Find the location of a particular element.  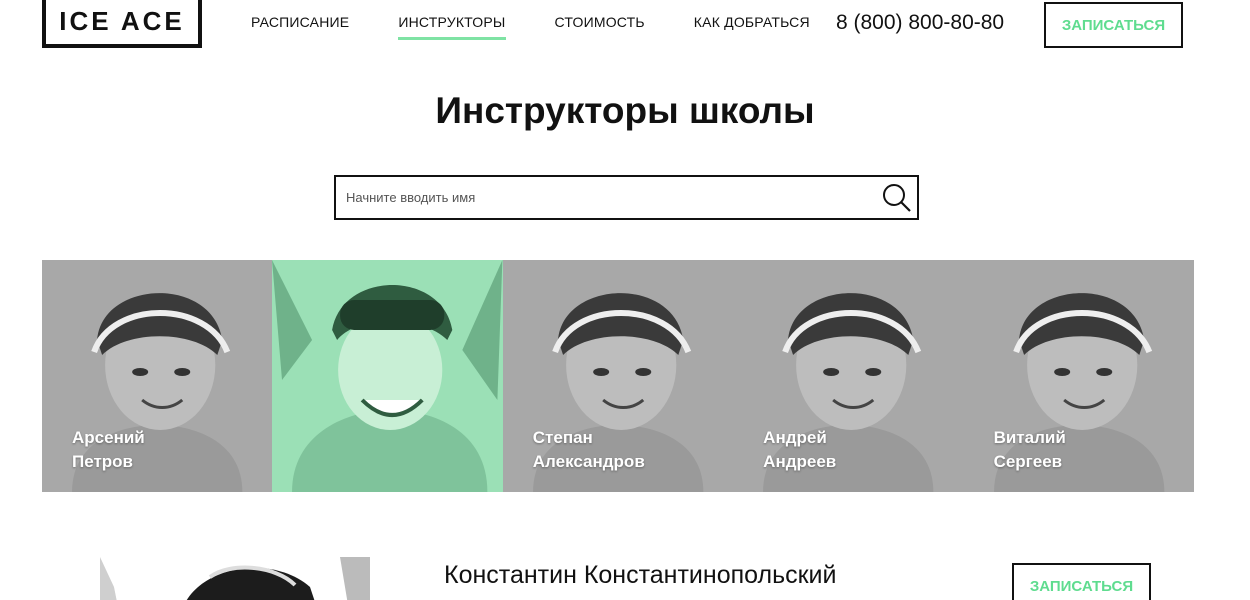

instructor-card-selected is located at coordinates (387, 376).